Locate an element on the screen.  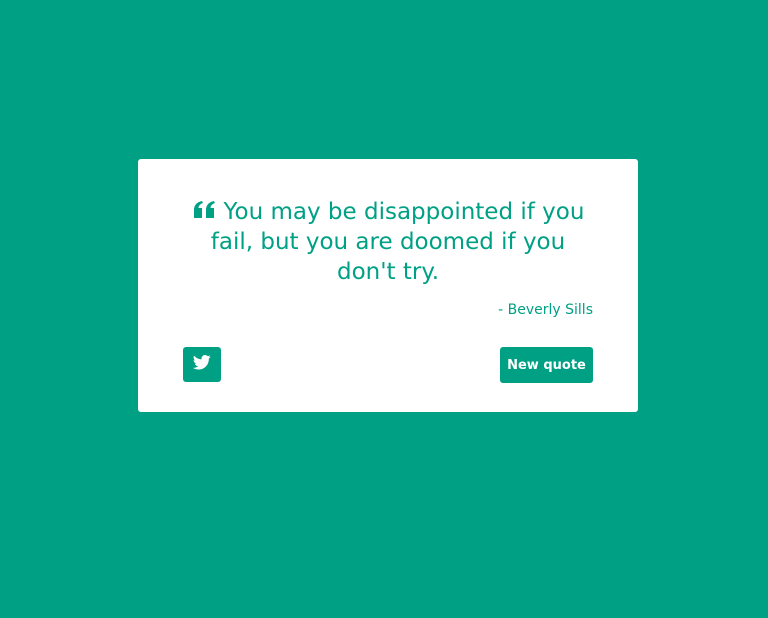
quote-left-icon is located at coordinates (204, 208).